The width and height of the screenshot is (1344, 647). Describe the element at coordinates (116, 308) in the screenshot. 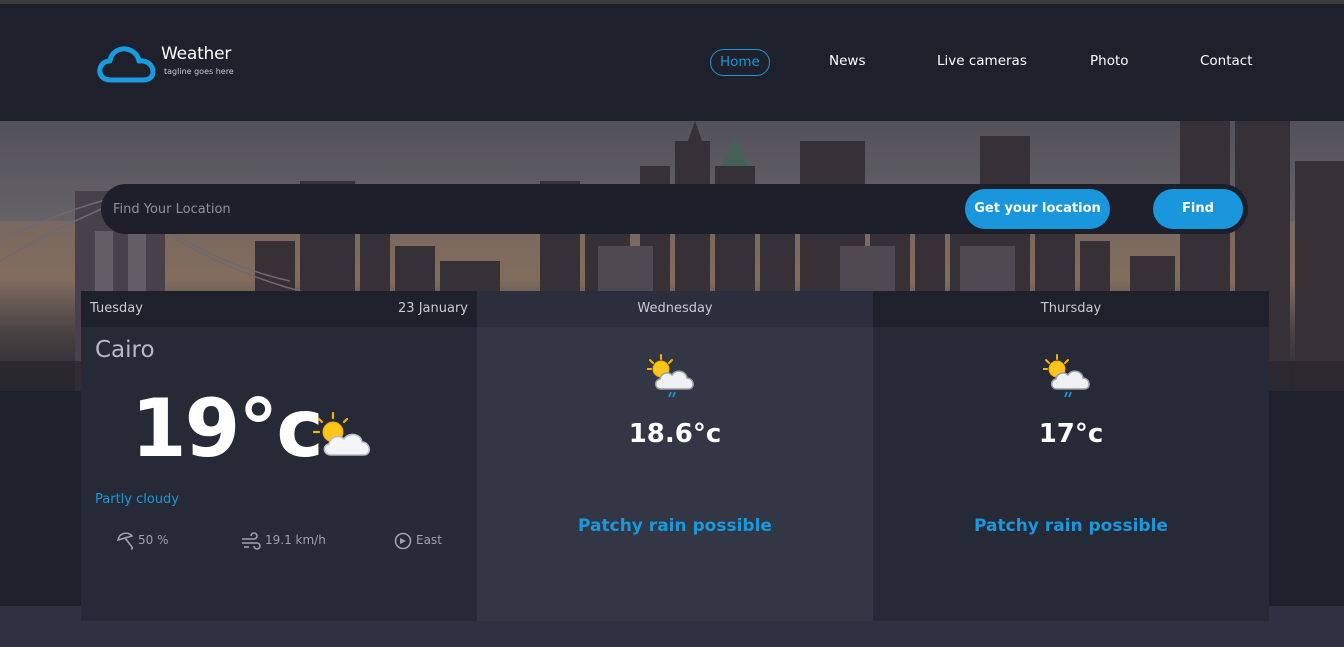

I see `today-day: Tuesday` at that location.